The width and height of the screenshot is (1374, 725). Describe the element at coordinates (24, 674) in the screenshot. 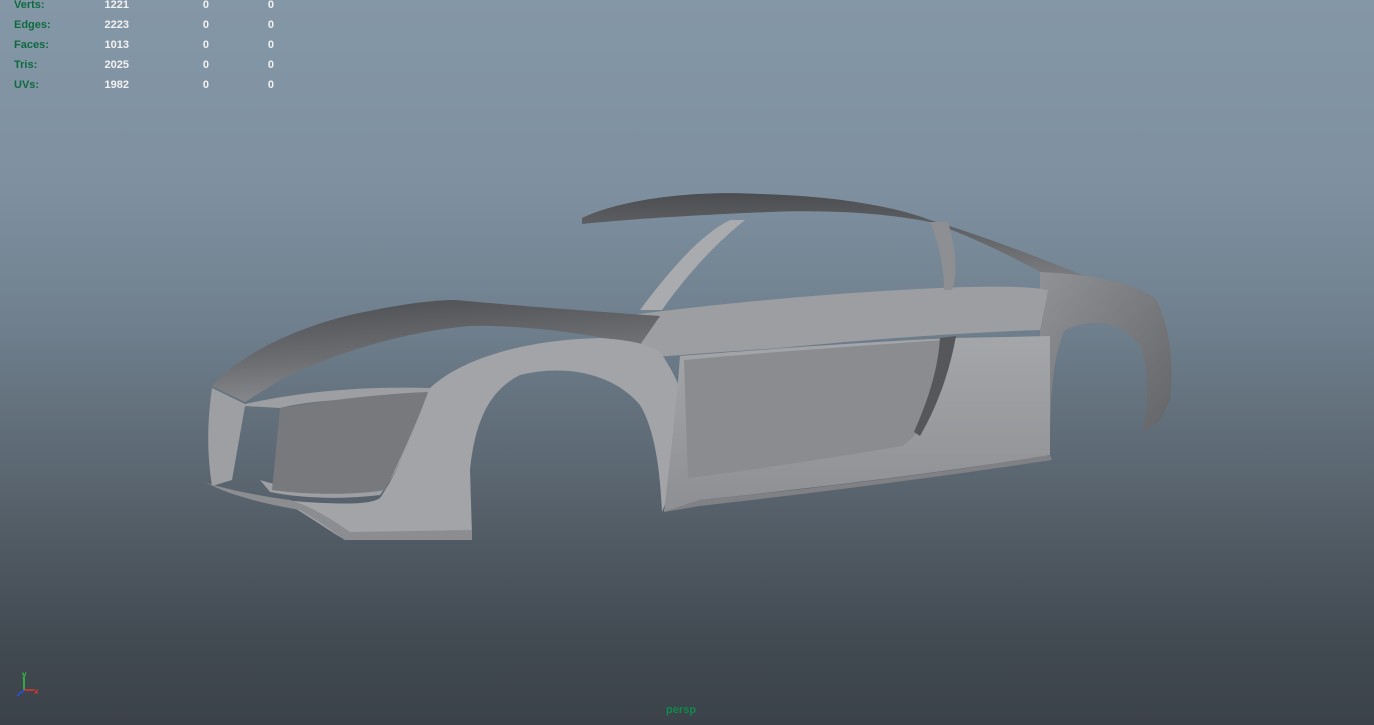

I see `y-axis-label: y` at that location.